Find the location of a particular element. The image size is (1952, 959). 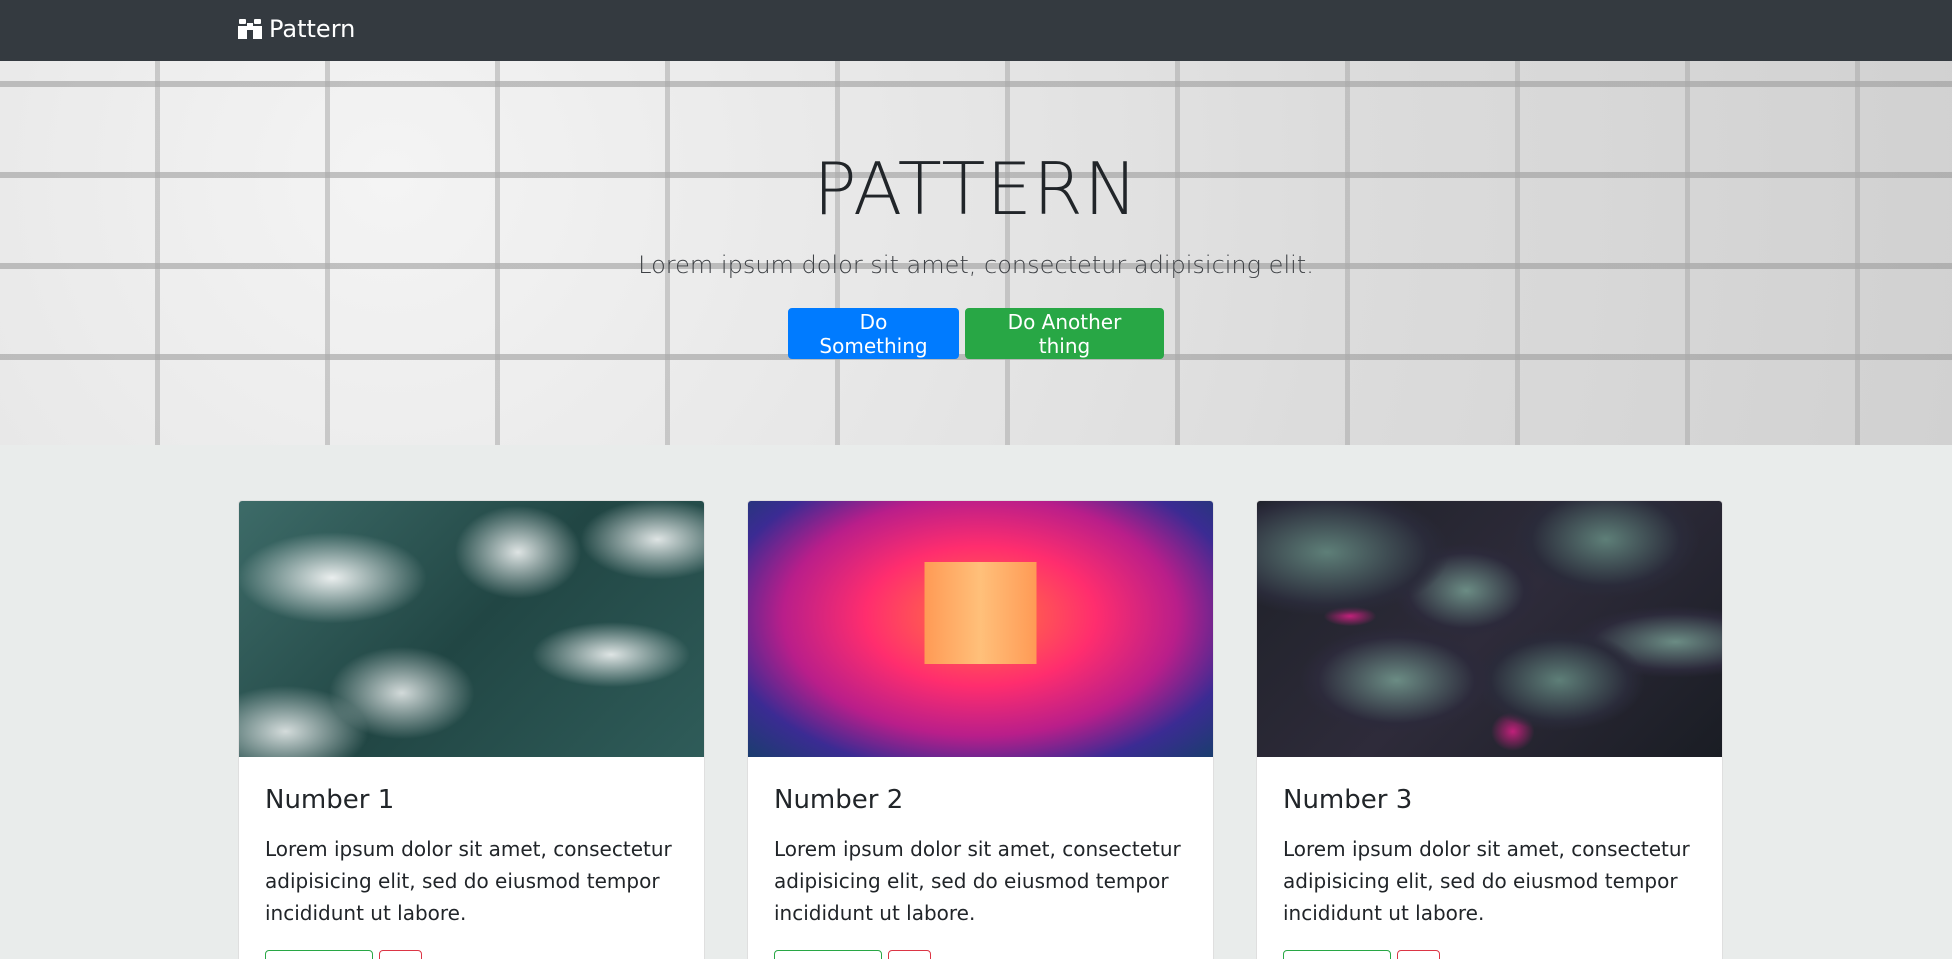

navbar: Pattern is located at coordinates (976, 30).